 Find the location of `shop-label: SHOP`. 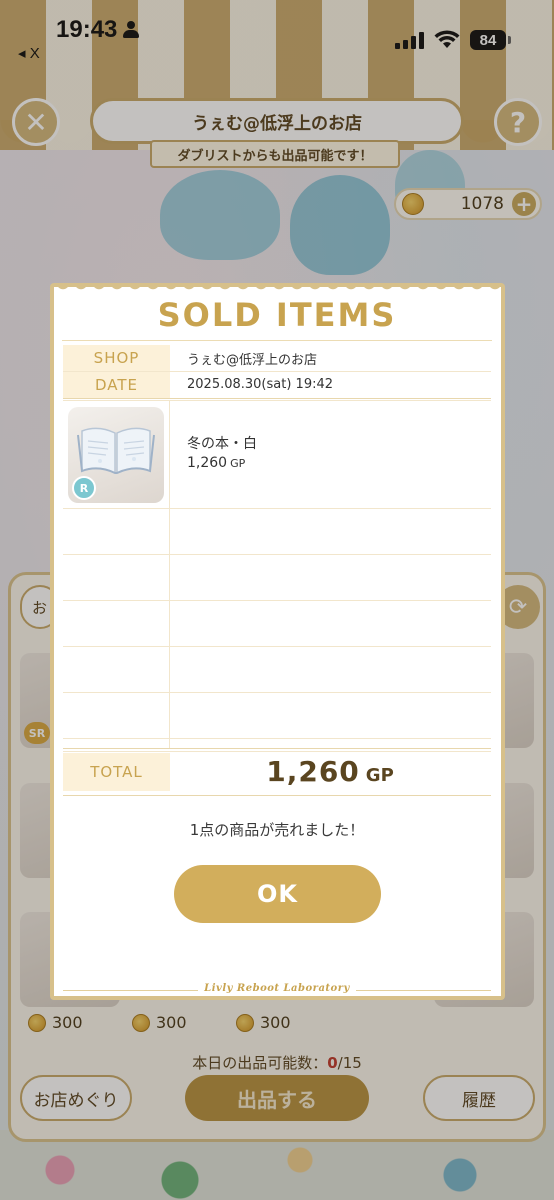

shop-label: SHOP is located at coordinates (116, 358).